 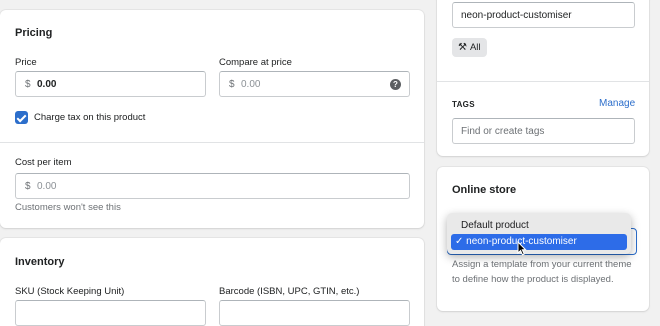 I want to click on tags-input: Find or create tags, so click(x=543, y=131).